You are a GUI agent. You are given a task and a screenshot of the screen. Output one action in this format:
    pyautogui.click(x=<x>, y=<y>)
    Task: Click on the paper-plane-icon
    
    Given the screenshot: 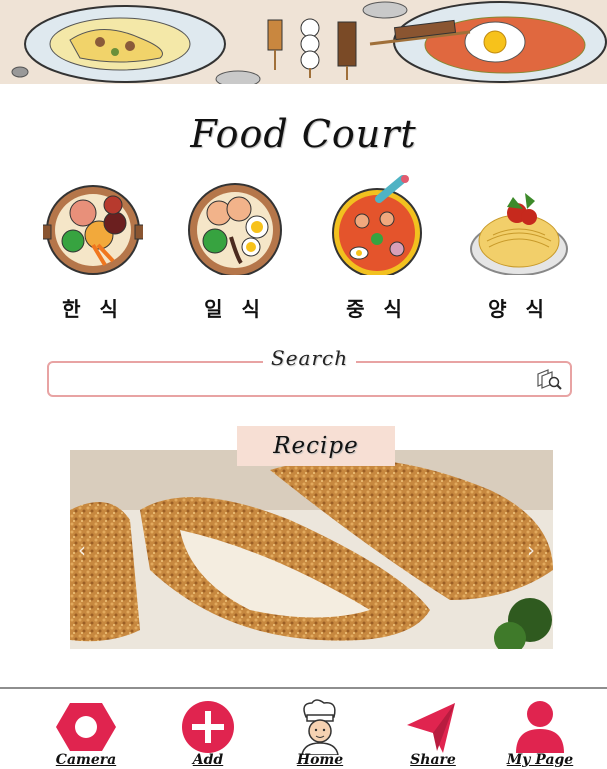 What is the action you would take?
    pyautogui.click(x=431, y=728)
    